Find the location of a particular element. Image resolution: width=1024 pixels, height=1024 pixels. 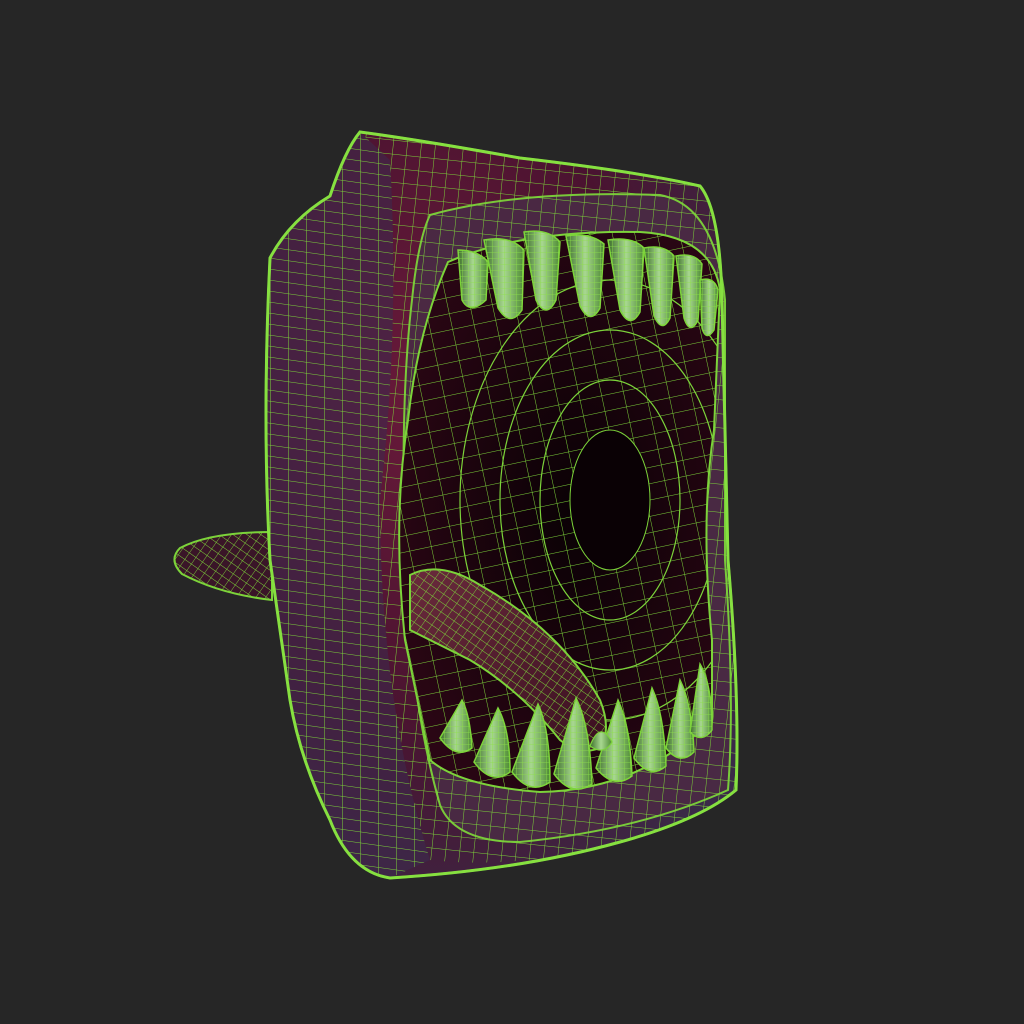

rear-stalk is located at coordinates (223, 566).